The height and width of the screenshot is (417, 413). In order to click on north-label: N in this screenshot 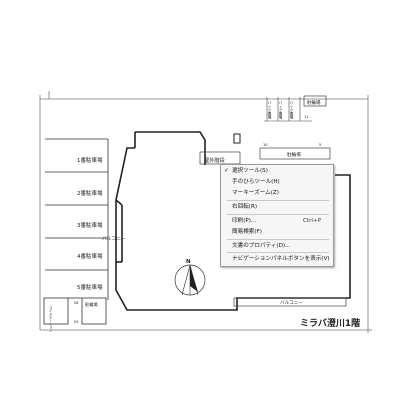, I will do `click(188, 262)`.